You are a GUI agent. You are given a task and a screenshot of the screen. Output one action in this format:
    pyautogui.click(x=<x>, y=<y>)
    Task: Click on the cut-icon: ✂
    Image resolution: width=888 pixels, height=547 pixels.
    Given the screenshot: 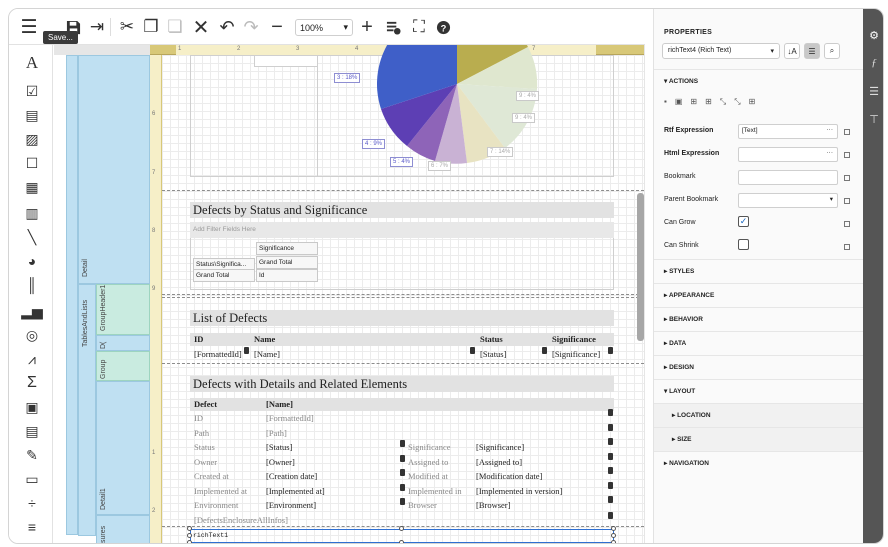 What is the action you would take?
    pyautogui.click(x=127, y=27)
    